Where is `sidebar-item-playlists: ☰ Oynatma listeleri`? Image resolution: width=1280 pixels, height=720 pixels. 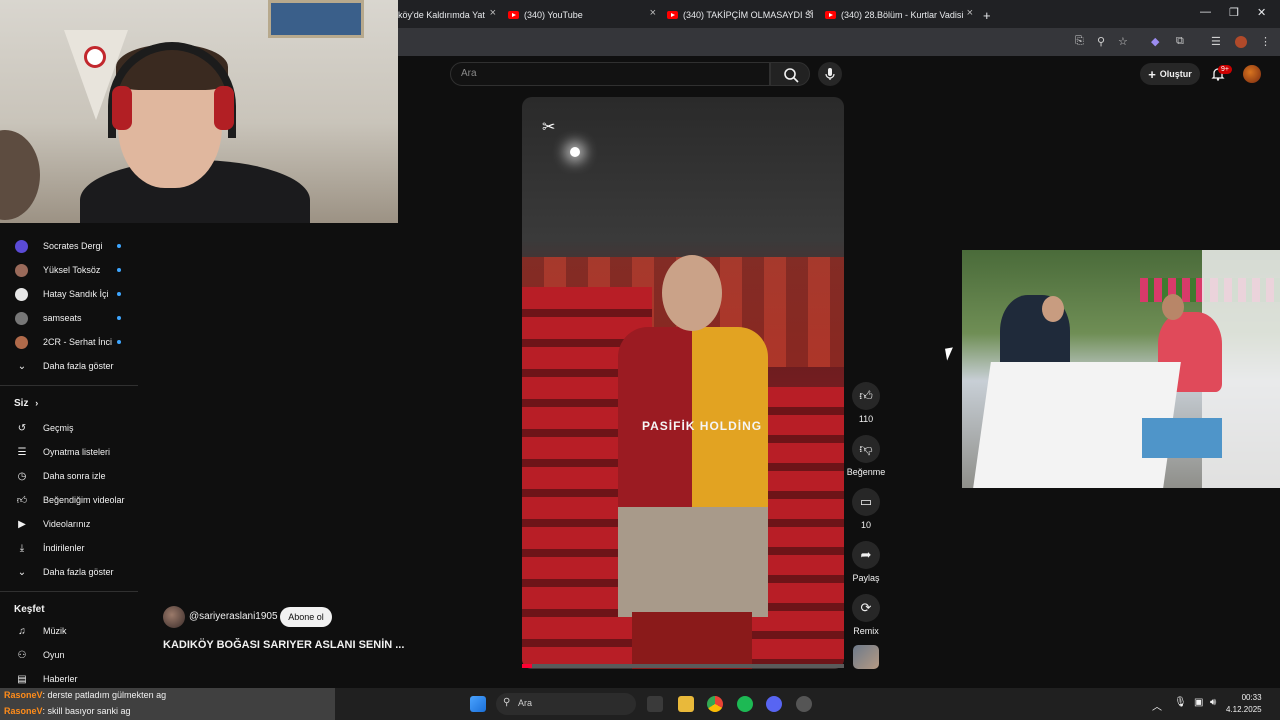
sidebar-item-playlists: ☰ Oynatma listeleri is located at coordinates (70, 452).